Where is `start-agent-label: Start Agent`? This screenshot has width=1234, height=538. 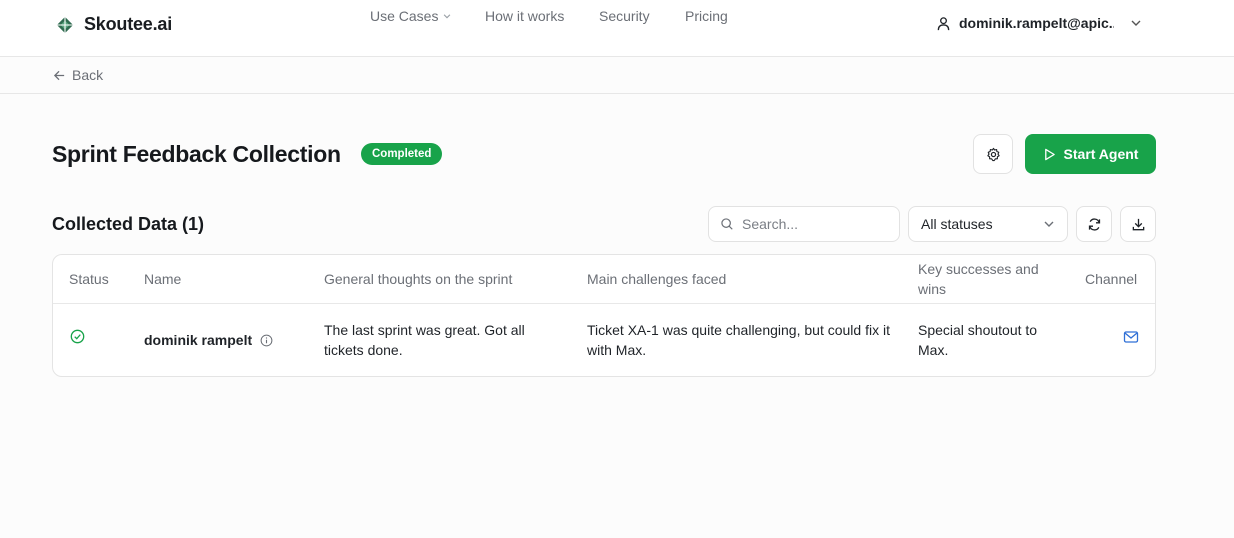
start-agent-label: Start Agent is located at coordinates (1101, 154).